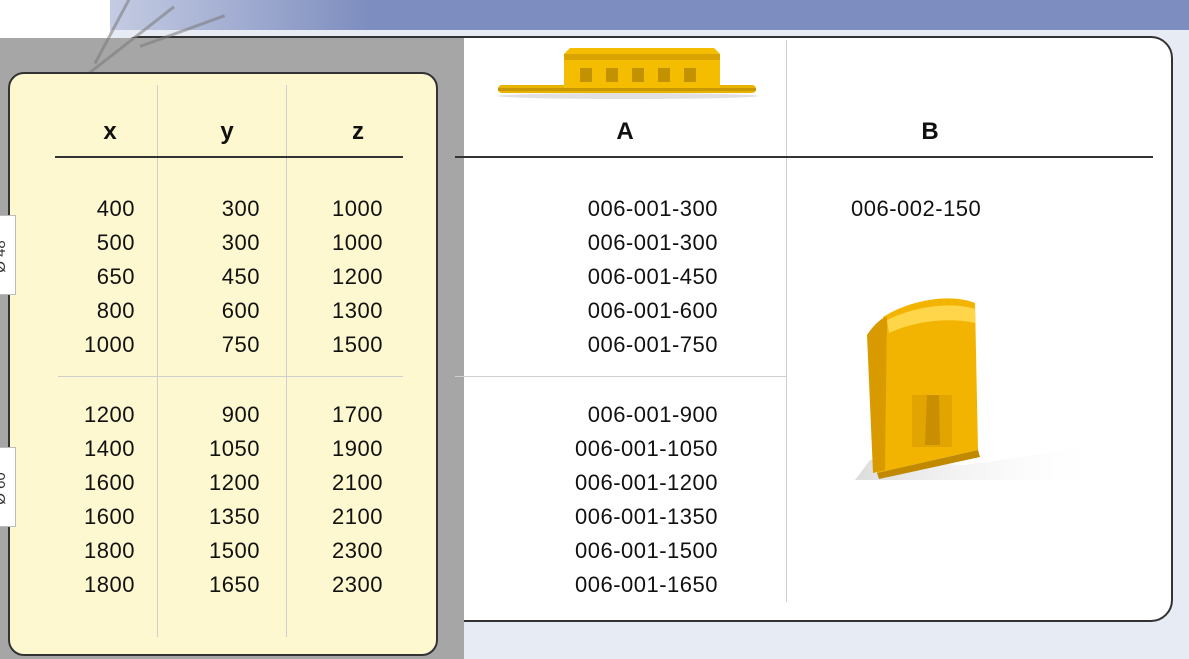 The height and width of the screenshot is (659, 1189). Describe the element at coordinates (357, 310) in the screenshot. I see `z-value: 1300` at that location.